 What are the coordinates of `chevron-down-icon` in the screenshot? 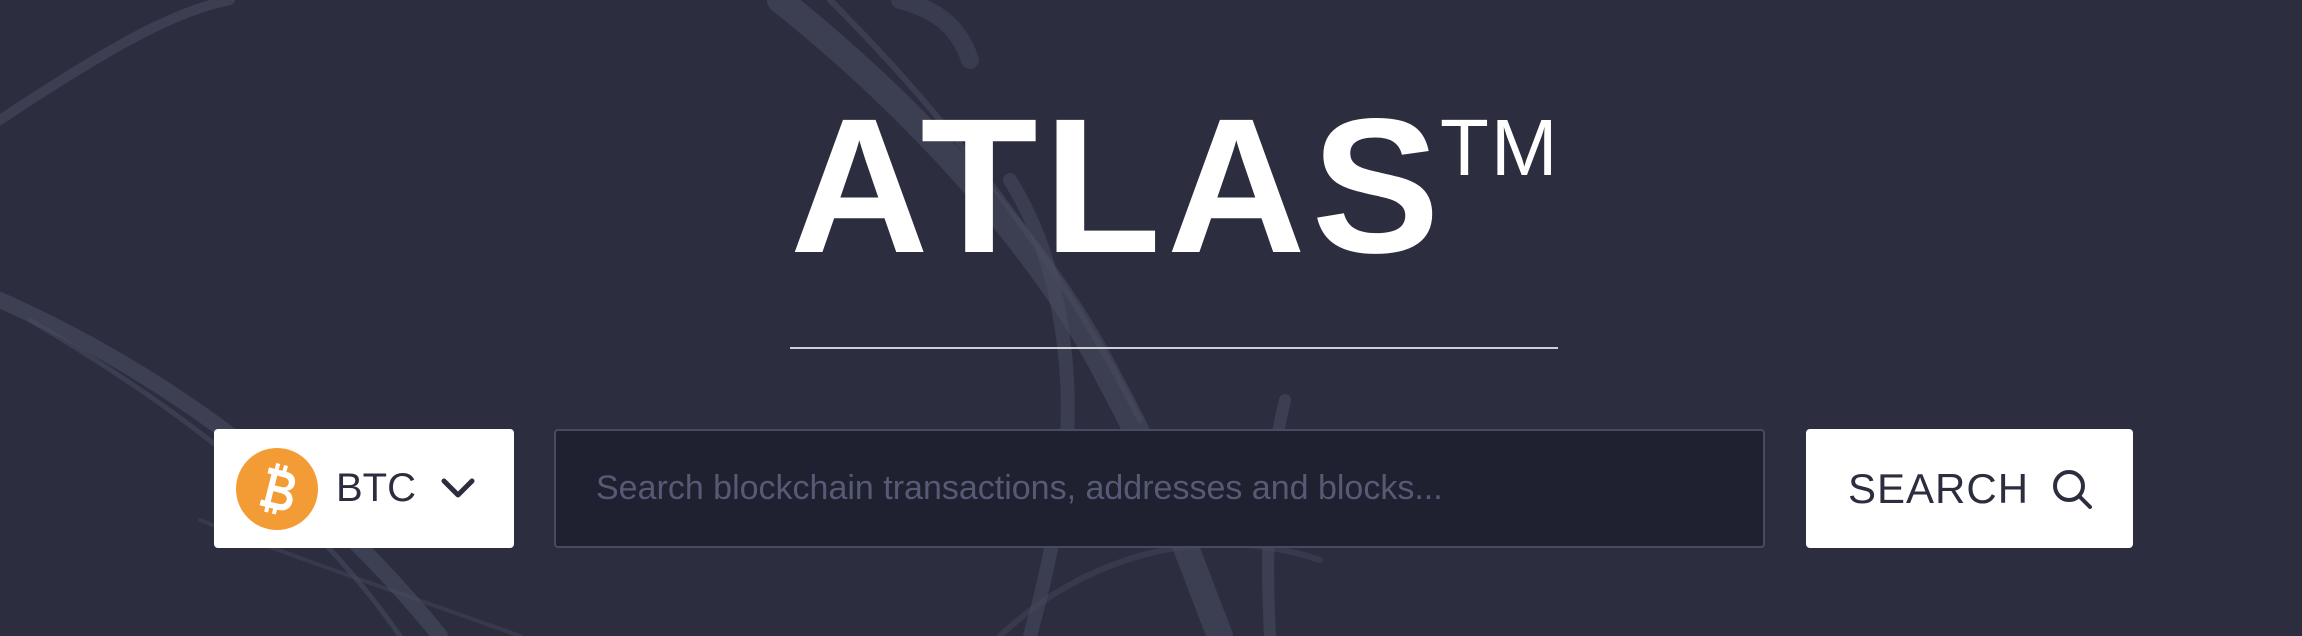 It's located at (458, 488).